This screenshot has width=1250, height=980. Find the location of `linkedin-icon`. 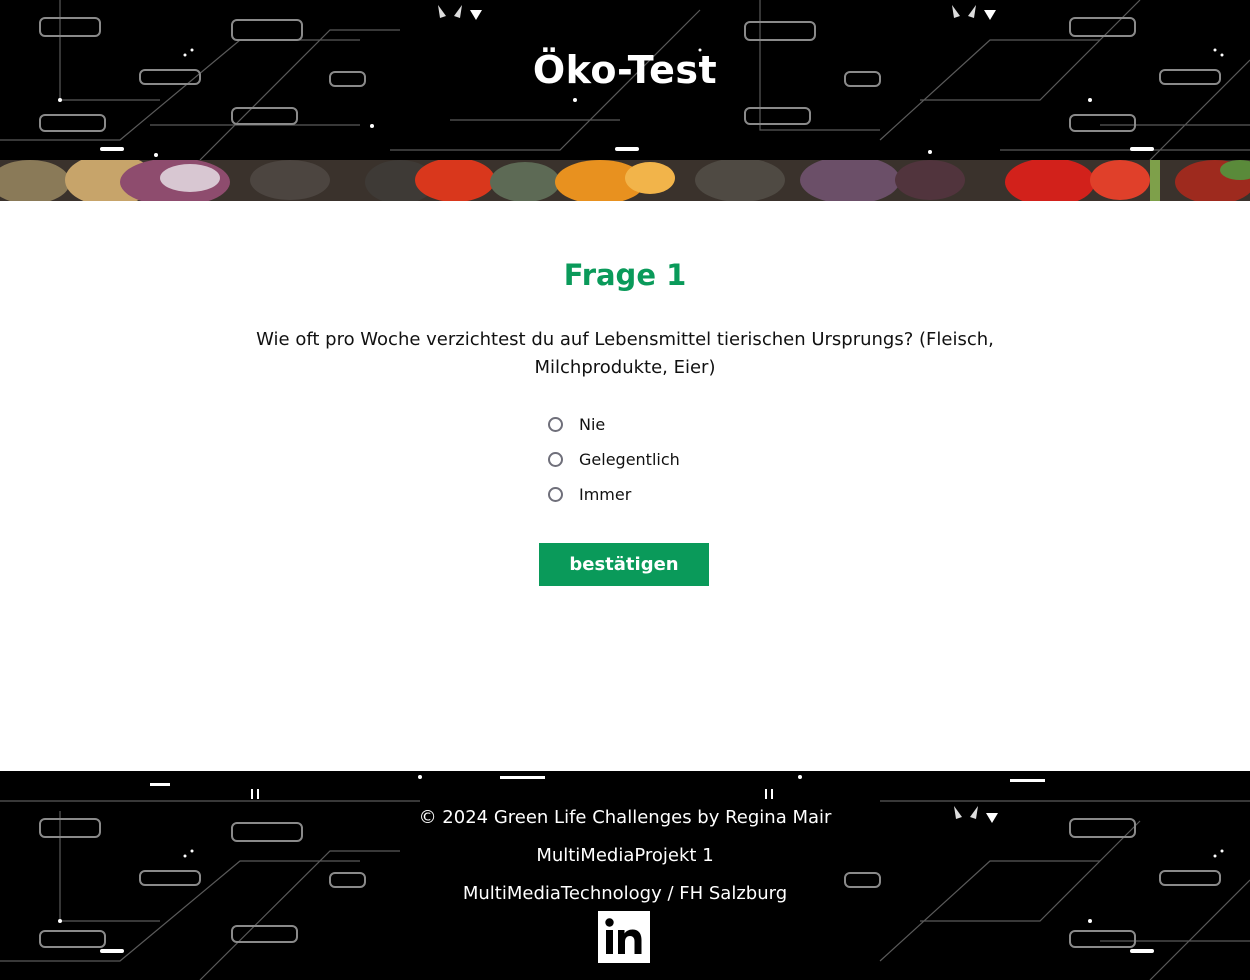

linkedin-icon is located at coordinates (624, 937).